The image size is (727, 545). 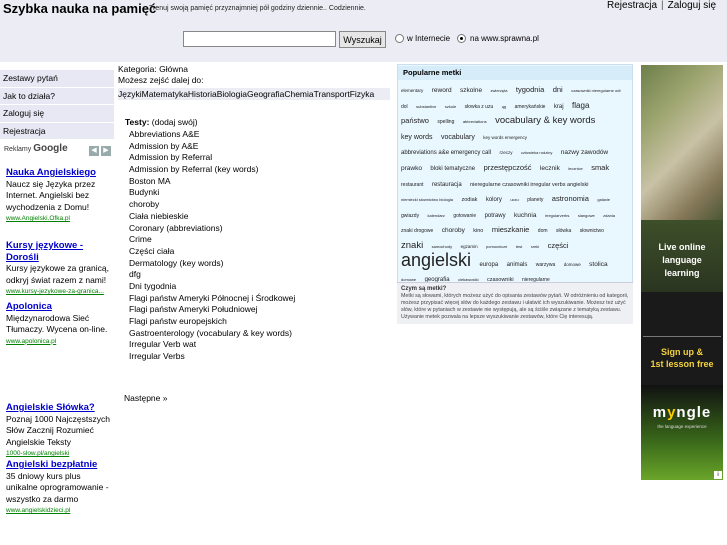 What do you see at coordinates (595, 90) in the screenshot?
I see `tag-link: czasowniki nieregularne odt` at bounding box center [595, 90].